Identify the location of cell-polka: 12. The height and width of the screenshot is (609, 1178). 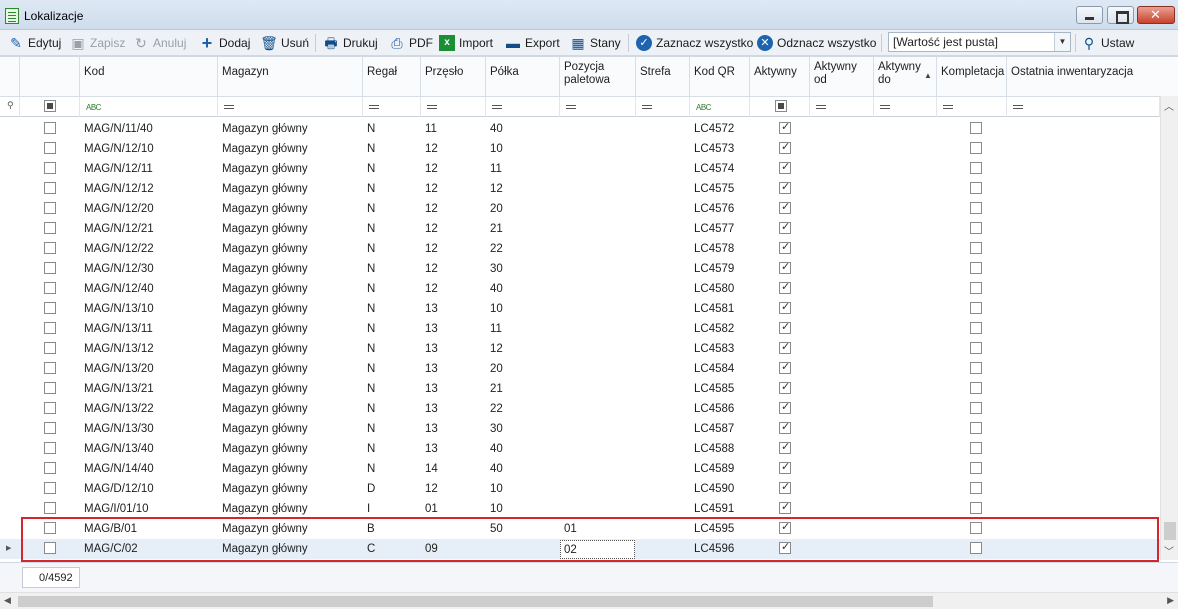
(523, 189).